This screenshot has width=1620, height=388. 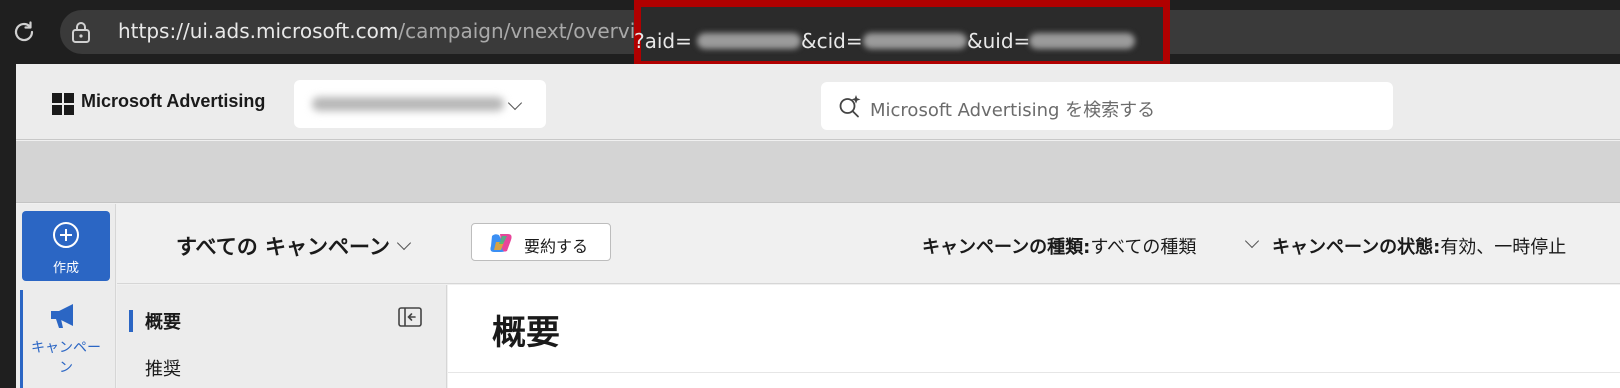 What do you see at coordinates (1356, 247) in the screenshot?
I see `campaign-status-label: キャンペーンの状態:` at bounding box center [1356, 247].